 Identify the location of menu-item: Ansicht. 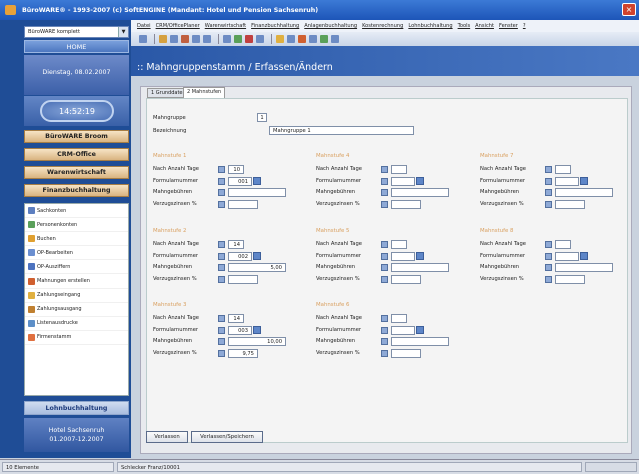
(484, 26).